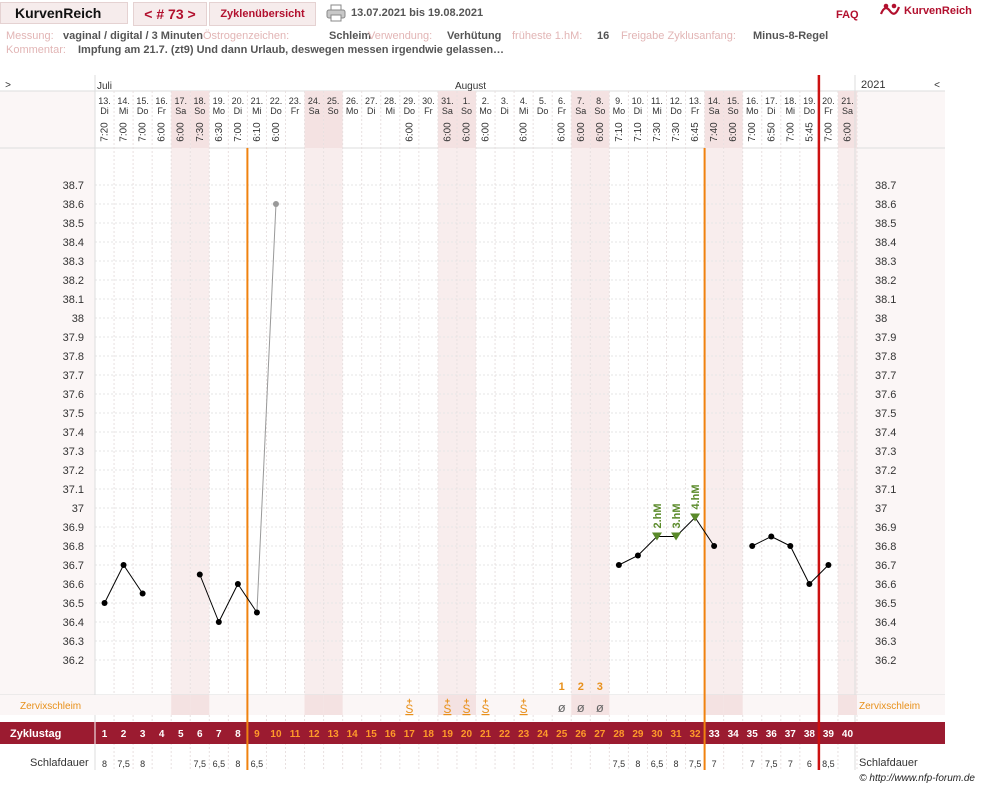 This screenshot has height=791, width=981. Describe the element at coordinates (771, 101) in the screenshot. I see `day-date-label: 17.` at that location.